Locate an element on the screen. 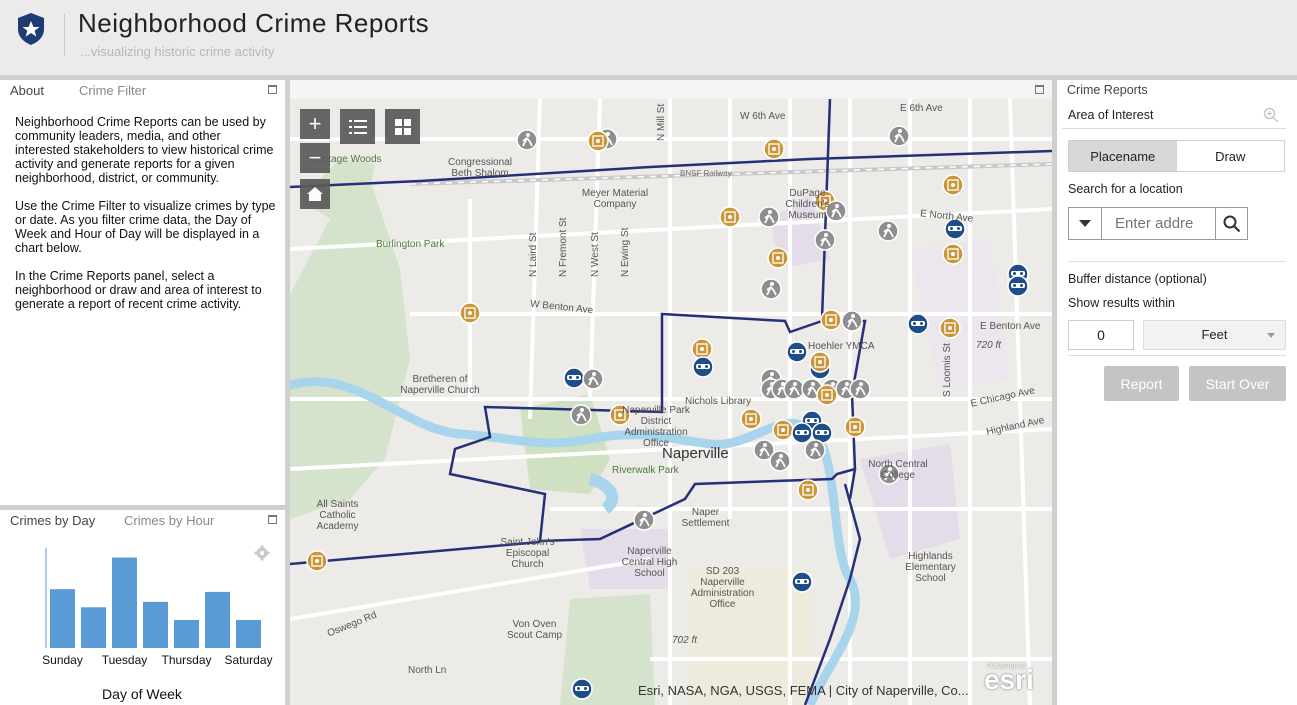 Image resolution: width=1297 pixels, height=705 pixels. map-label-ncc: North Central College is located at coordinates (898, 470).